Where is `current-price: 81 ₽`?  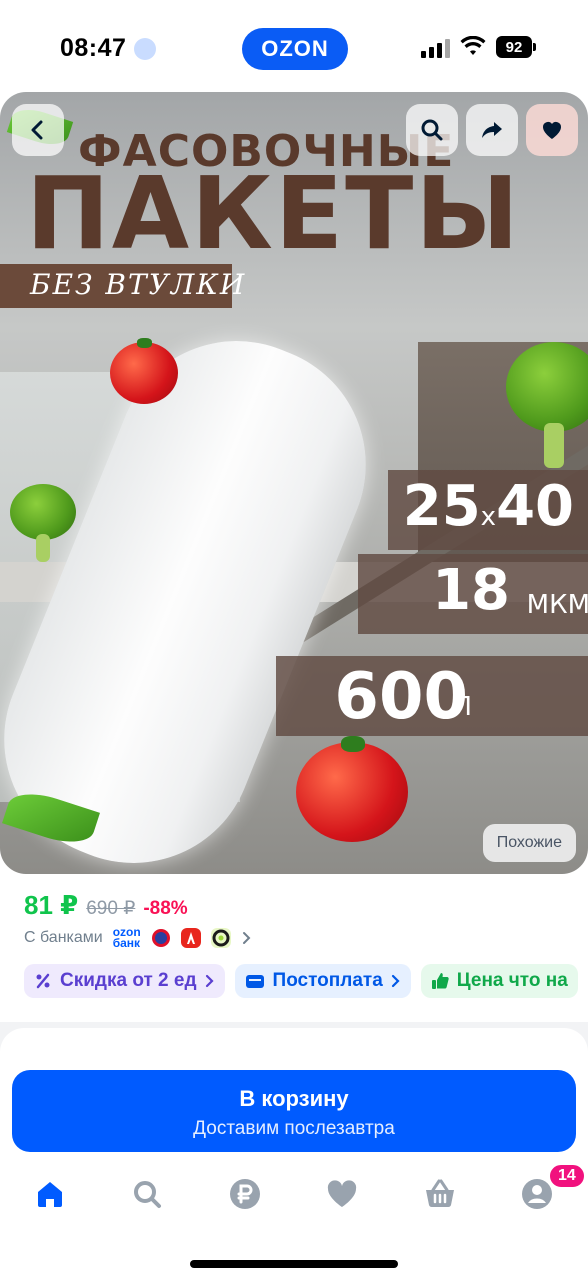 current-price: 81 ₽ is located at coordinates (51, 905).